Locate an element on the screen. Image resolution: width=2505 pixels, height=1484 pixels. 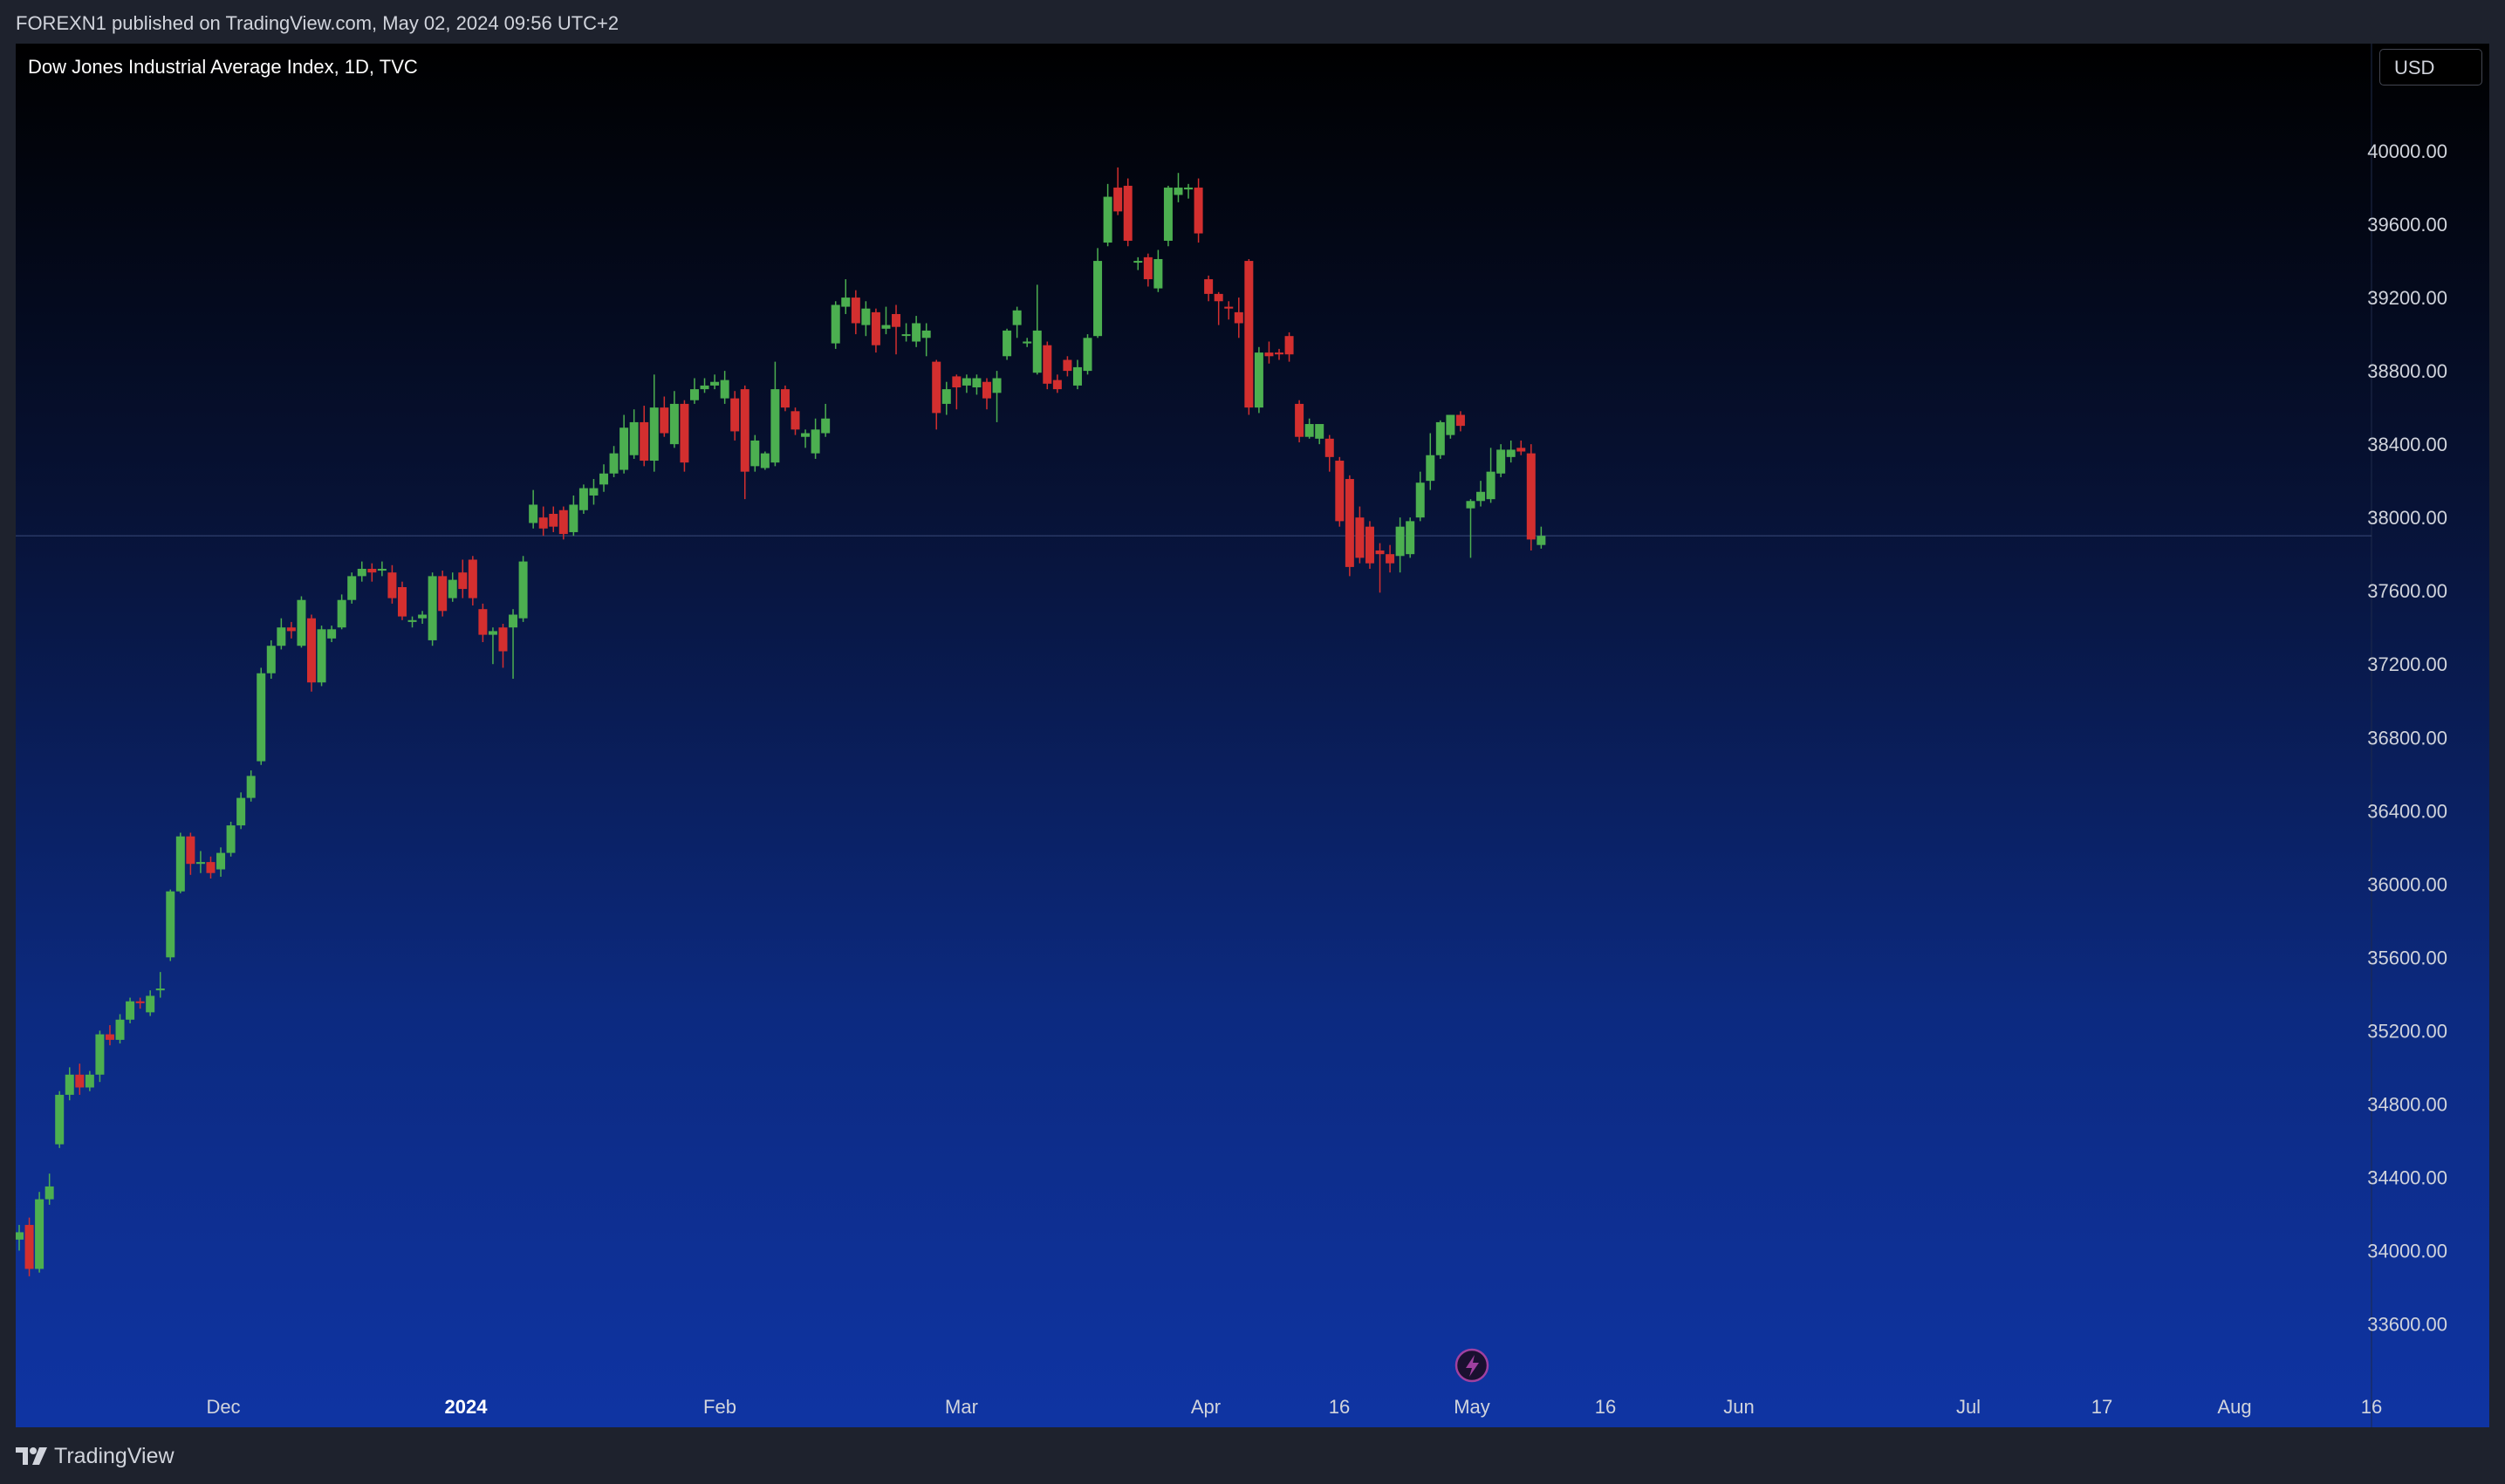
tradingview-logo: TradingView is located at coordinates (95, 1456).